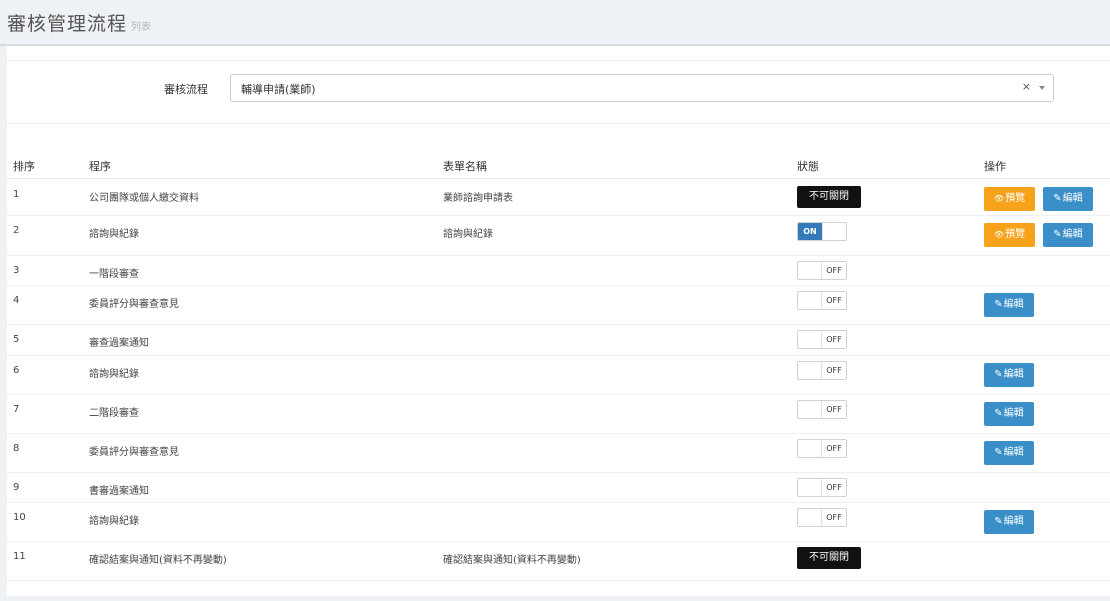 This screenshot has height=601, width=1110. I want to click on row-order: 10, so click(19, 517).